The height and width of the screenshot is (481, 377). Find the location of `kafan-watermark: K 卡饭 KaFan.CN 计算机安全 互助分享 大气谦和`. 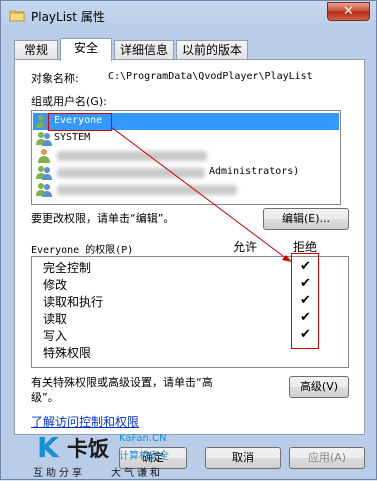

kafan-watermark: K 卡饭 KaFan.CN 计算机安全 互助分享 大气谦和 is located at coordinates (105, 455).